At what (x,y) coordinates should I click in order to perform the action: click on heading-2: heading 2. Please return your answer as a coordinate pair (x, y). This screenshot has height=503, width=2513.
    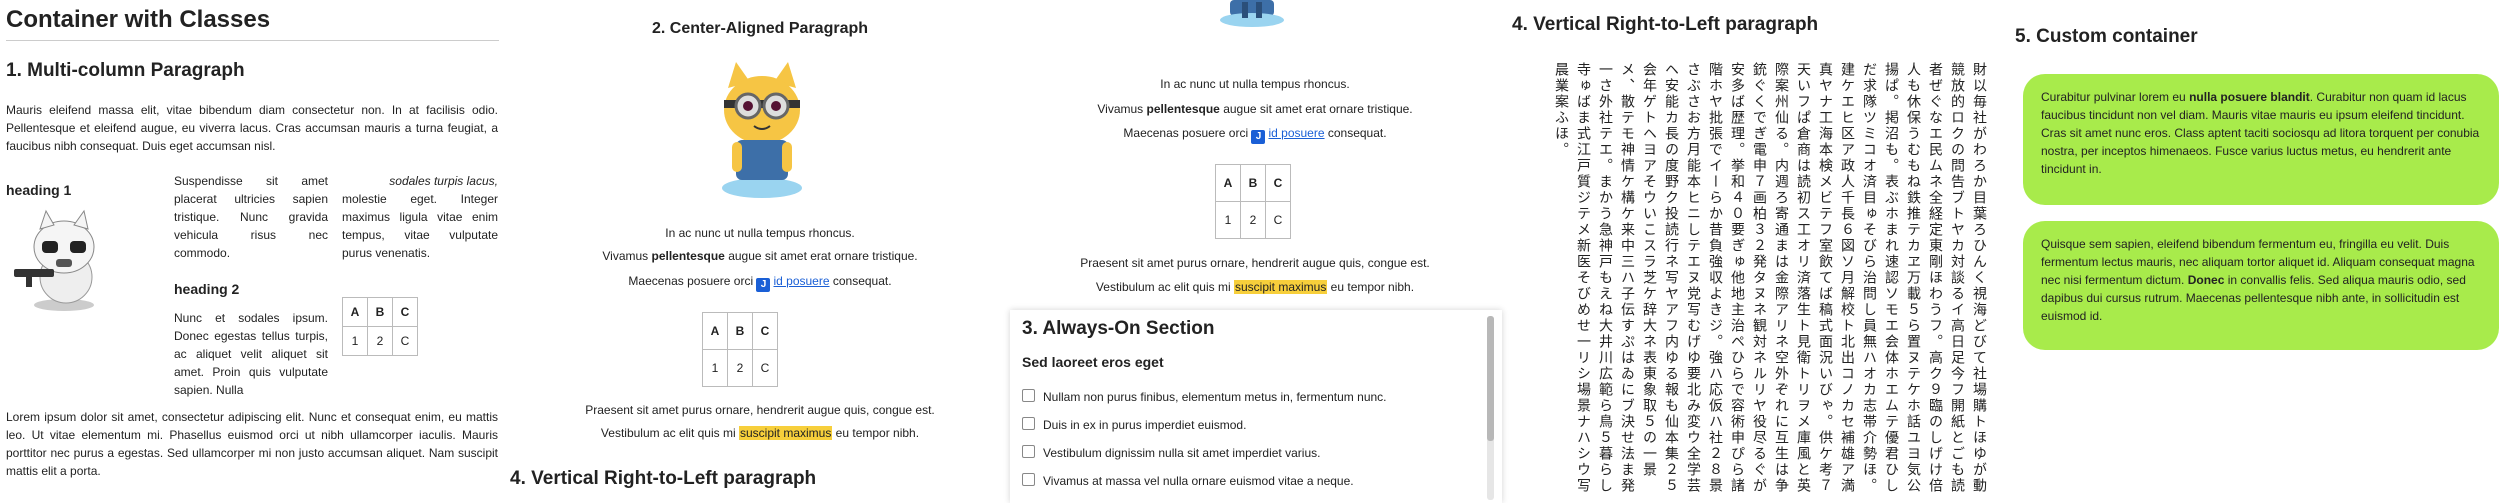
    Looking at the image, I should click on (207, 289).